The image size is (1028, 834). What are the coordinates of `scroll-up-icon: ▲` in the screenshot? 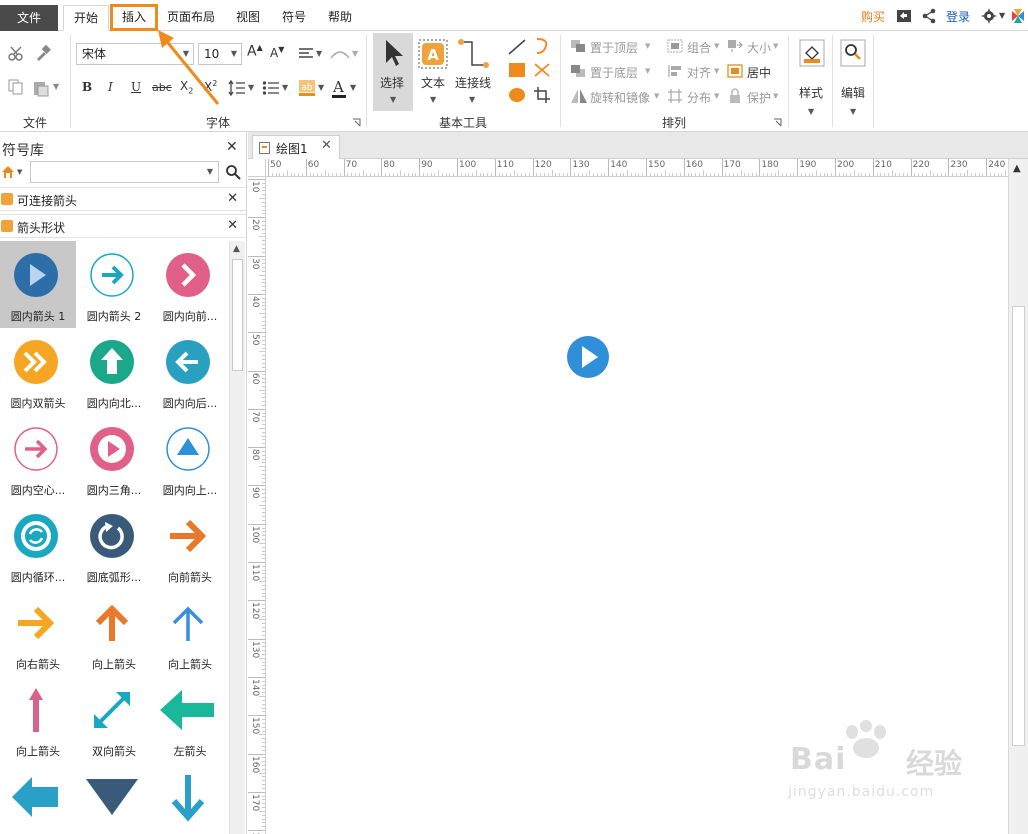 It's located at (1017, 168).